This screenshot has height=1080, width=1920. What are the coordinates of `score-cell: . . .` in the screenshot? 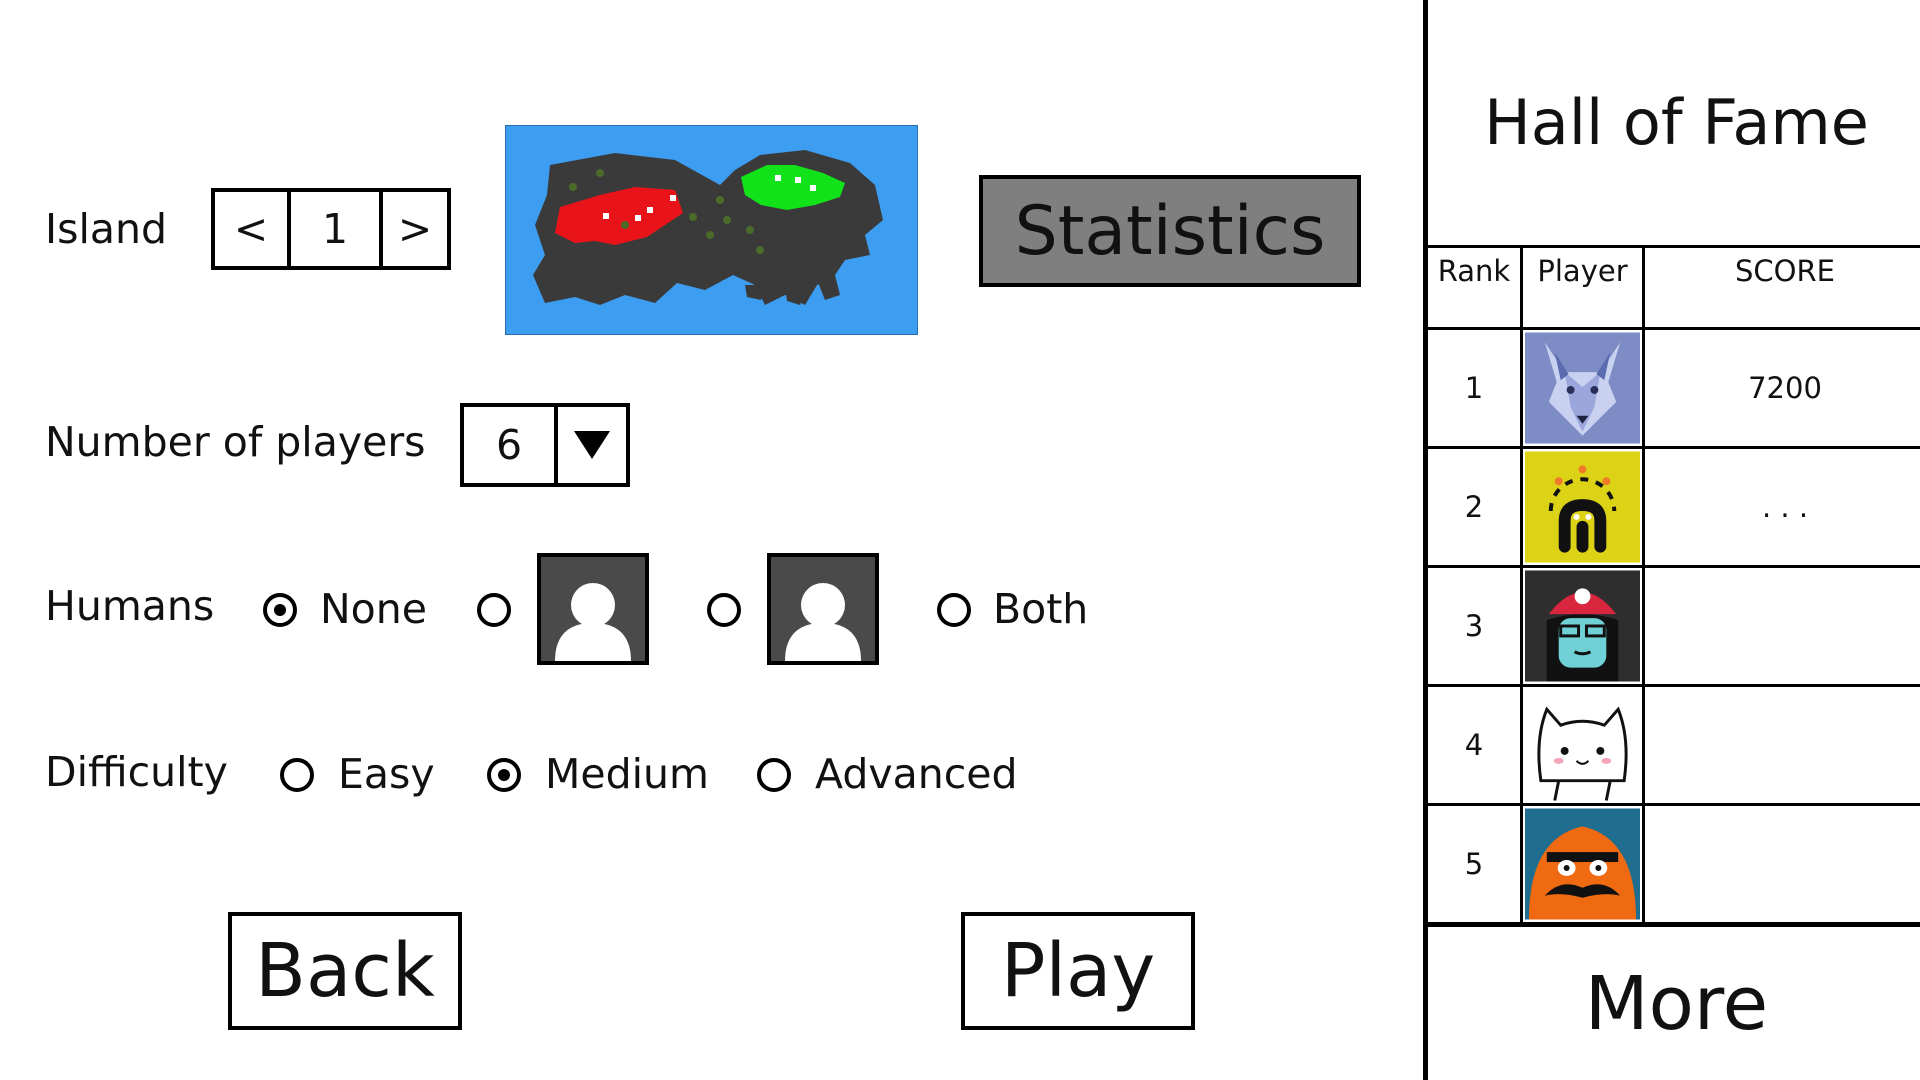 It's located at (1785, 507).